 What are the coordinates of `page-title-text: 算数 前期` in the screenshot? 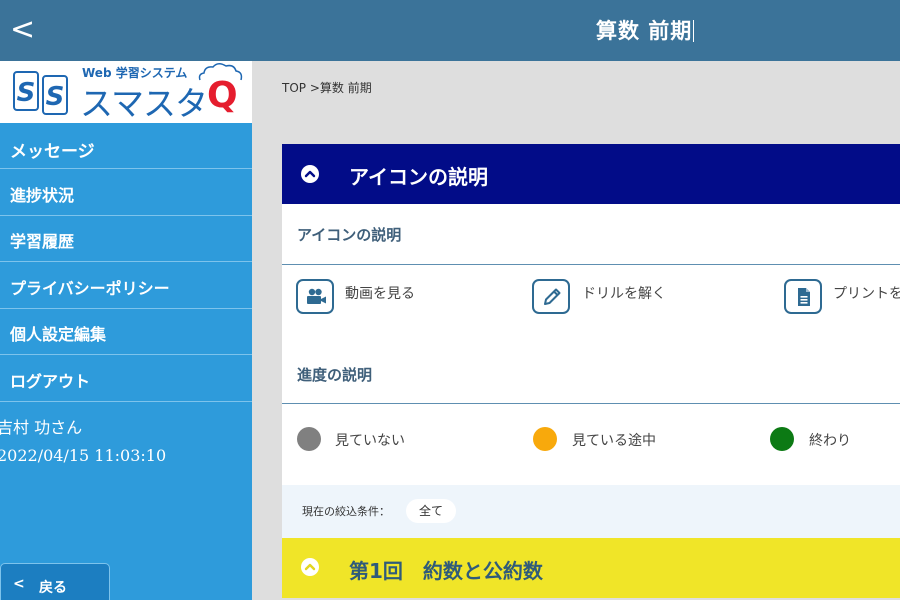 It's located at (644, 31).